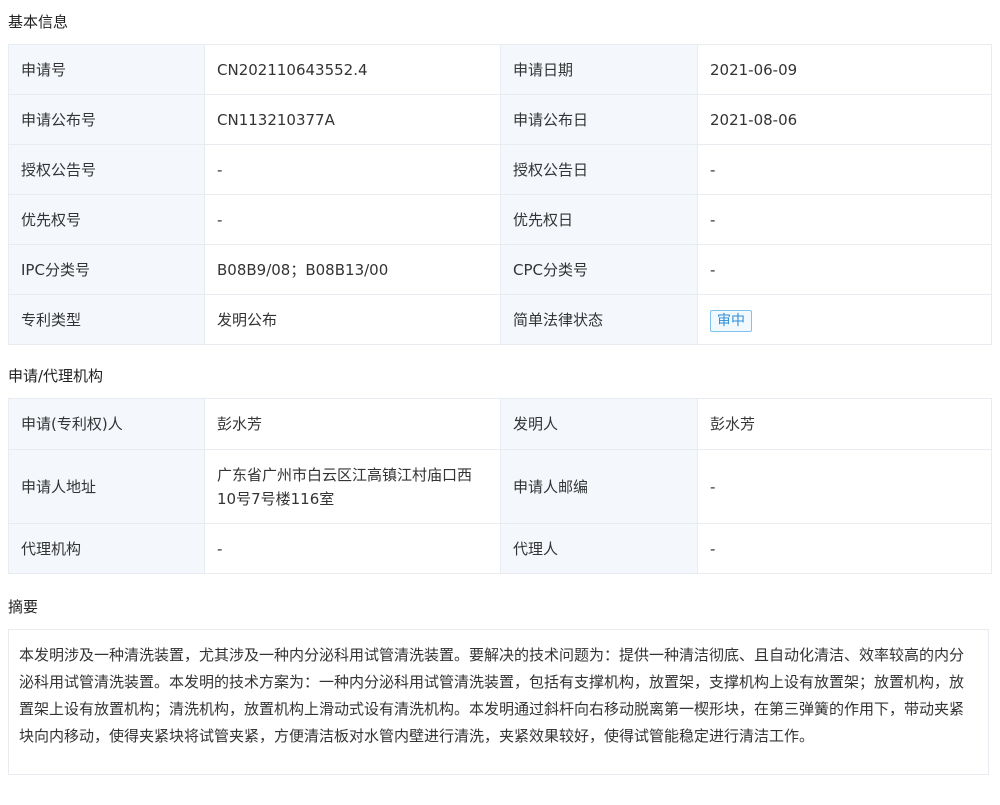 The image size is (1000, 805). What do you see at coordinates (23, 607) in the screenshot?
I see `section-title-abstract: 摘要` at bounding box center [23, 607].